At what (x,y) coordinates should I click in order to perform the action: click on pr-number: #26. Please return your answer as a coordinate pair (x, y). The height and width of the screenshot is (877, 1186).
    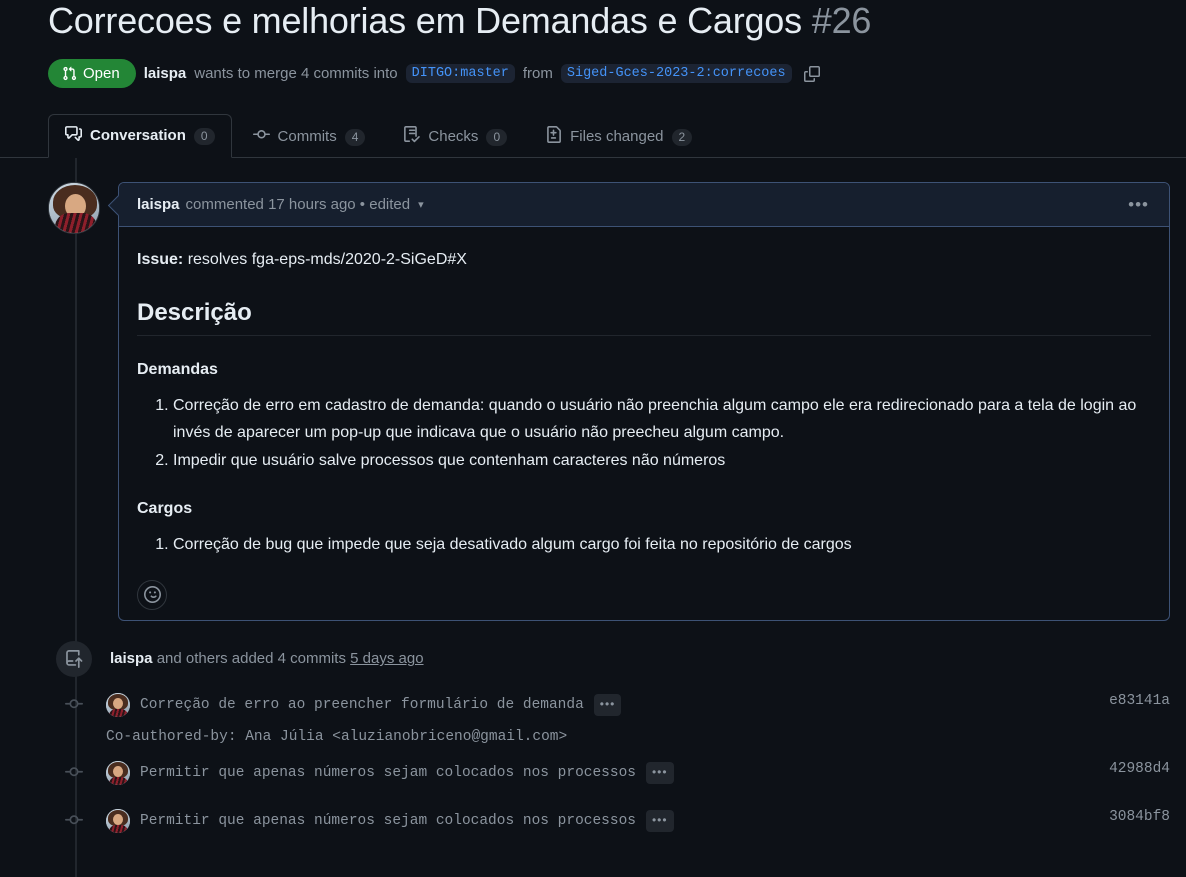
    Looking at the image, I should click on (841, 20).